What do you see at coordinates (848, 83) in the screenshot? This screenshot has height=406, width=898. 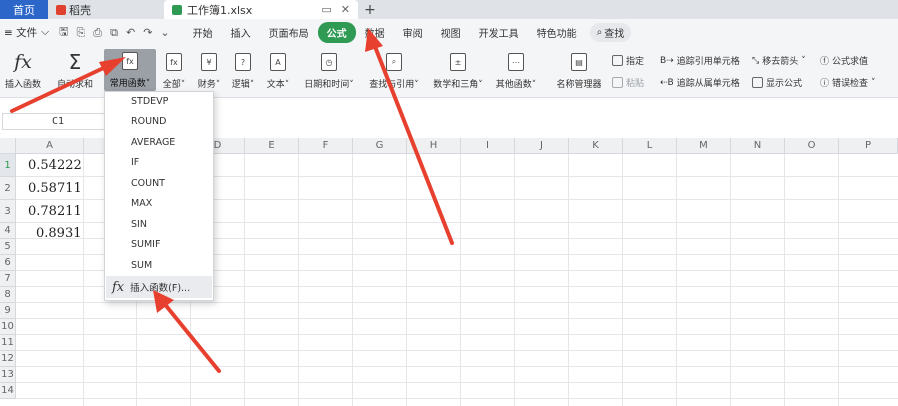 I see `error-check-button: ⓘ 错误检查 ˅` at bounding box center [848, 83].